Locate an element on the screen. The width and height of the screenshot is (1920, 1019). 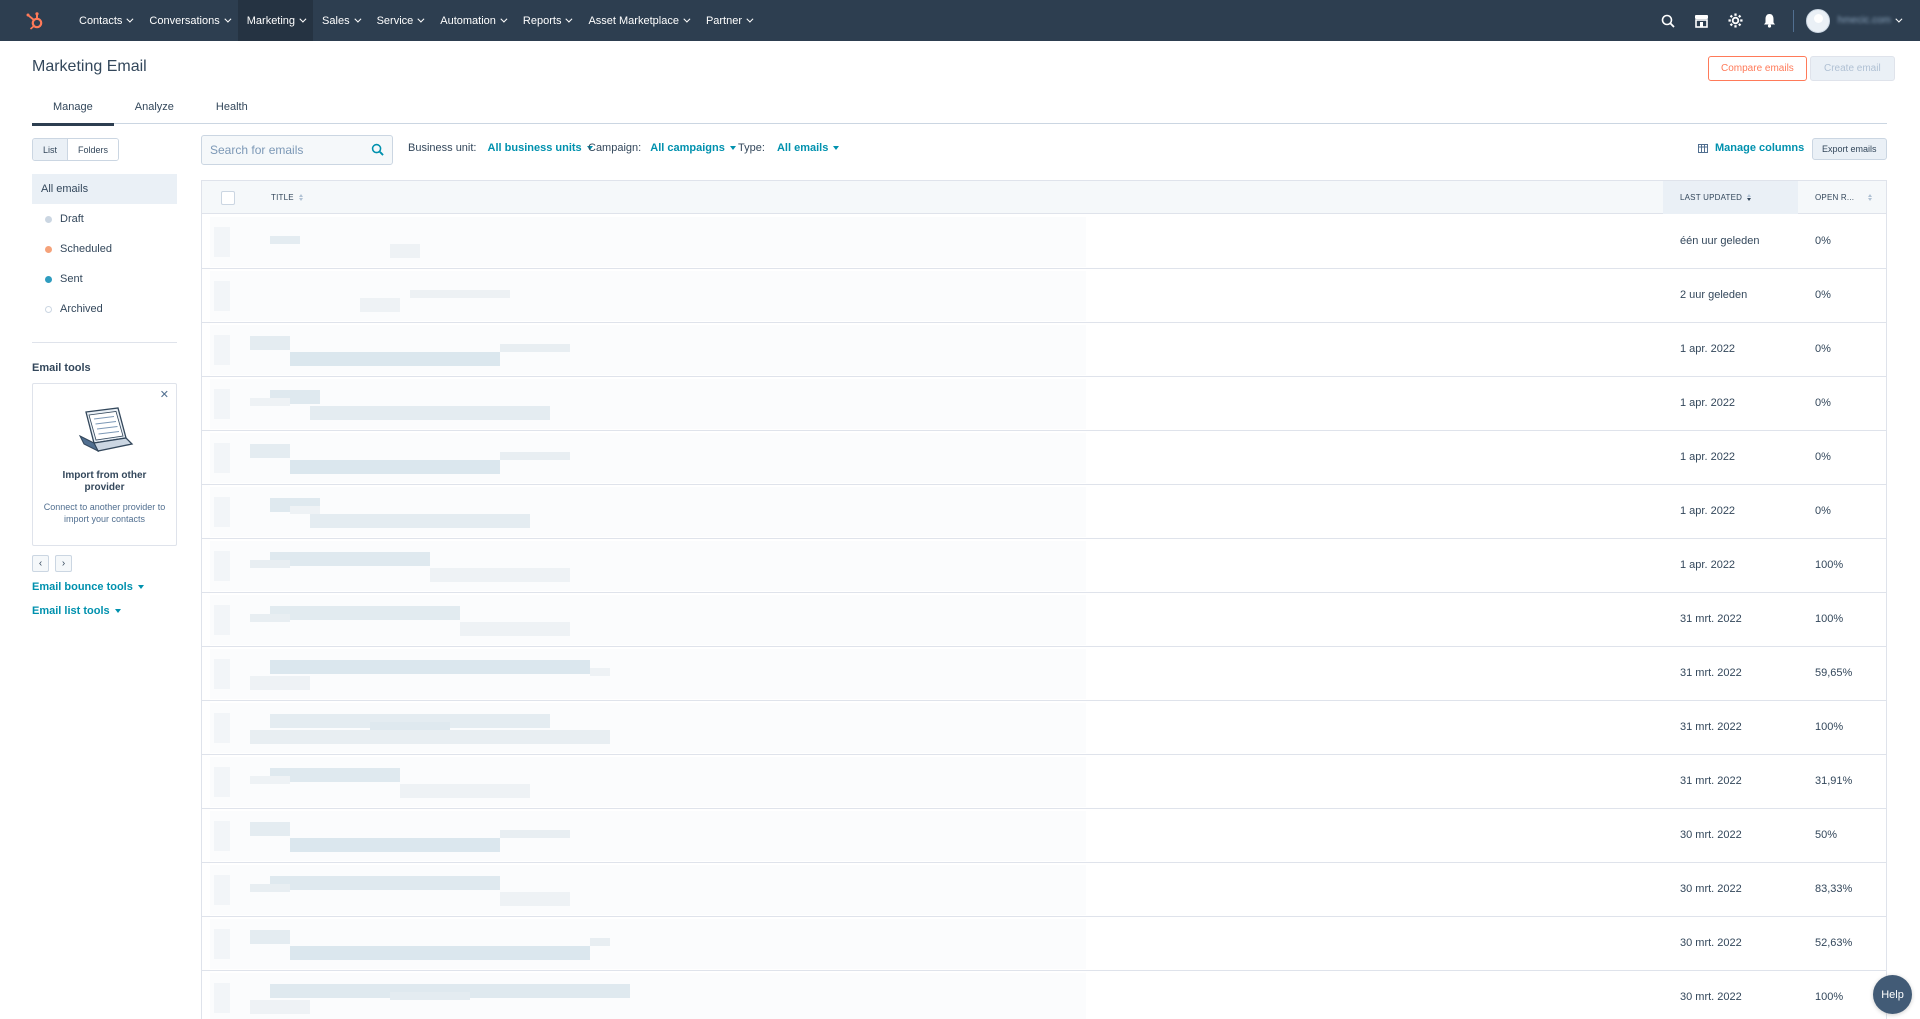
nav-item-sales: Sales is located at coordinates (340, 20).